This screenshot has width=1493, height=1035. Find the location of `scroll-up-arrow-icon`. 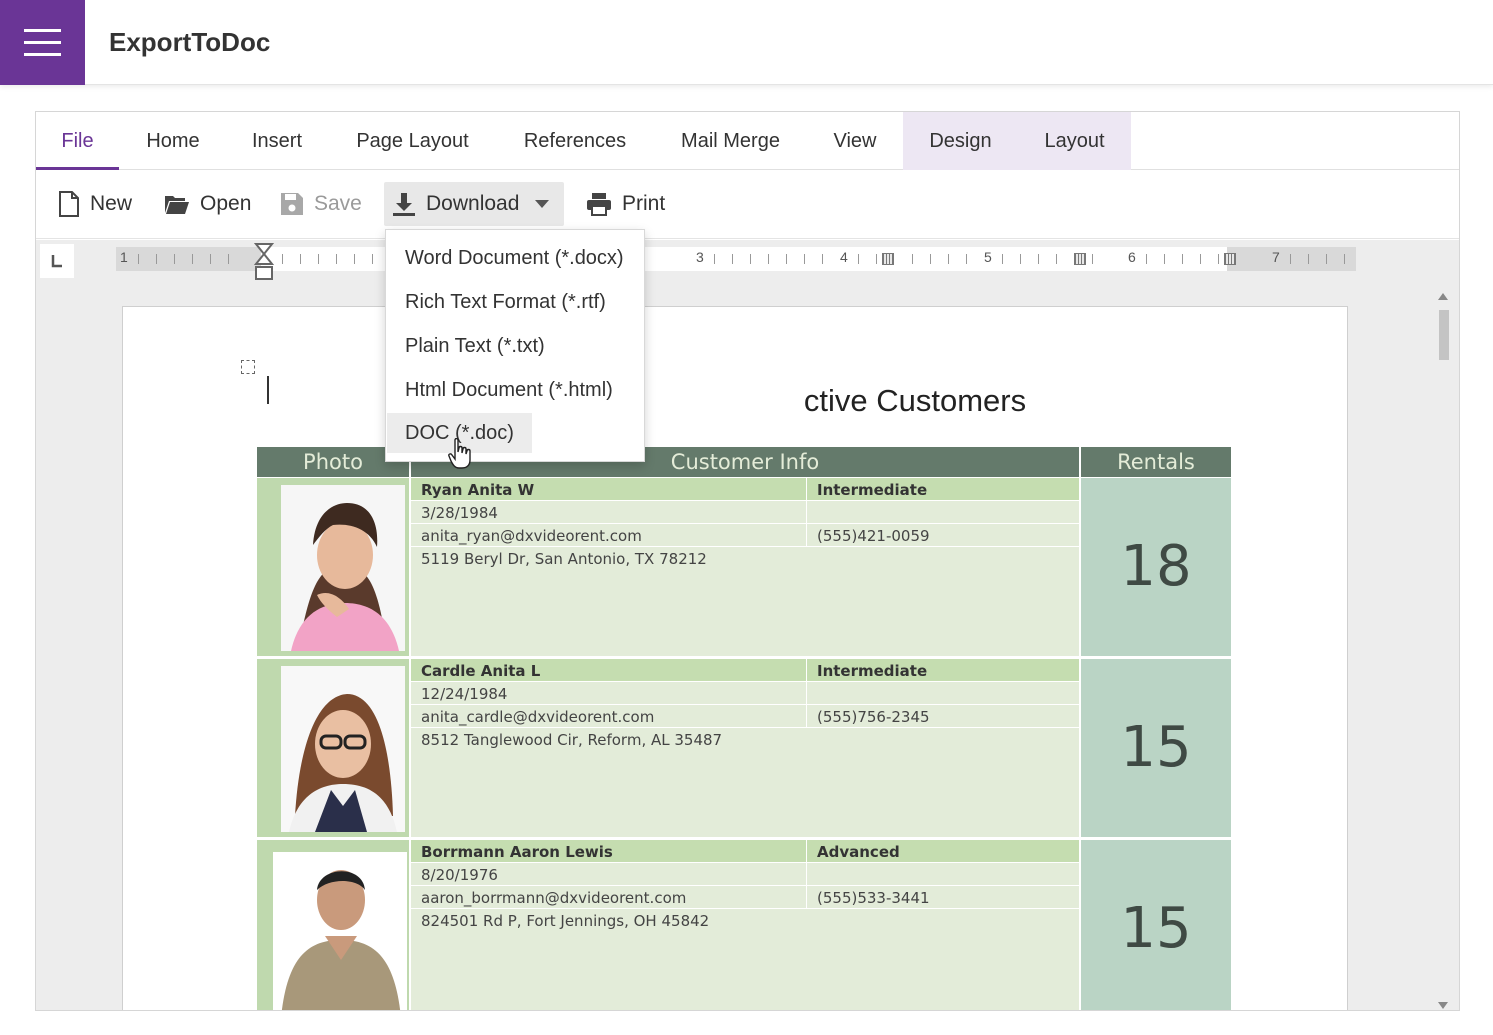

scroll-up-arrow-icon is located at coordinates (1443, 296).